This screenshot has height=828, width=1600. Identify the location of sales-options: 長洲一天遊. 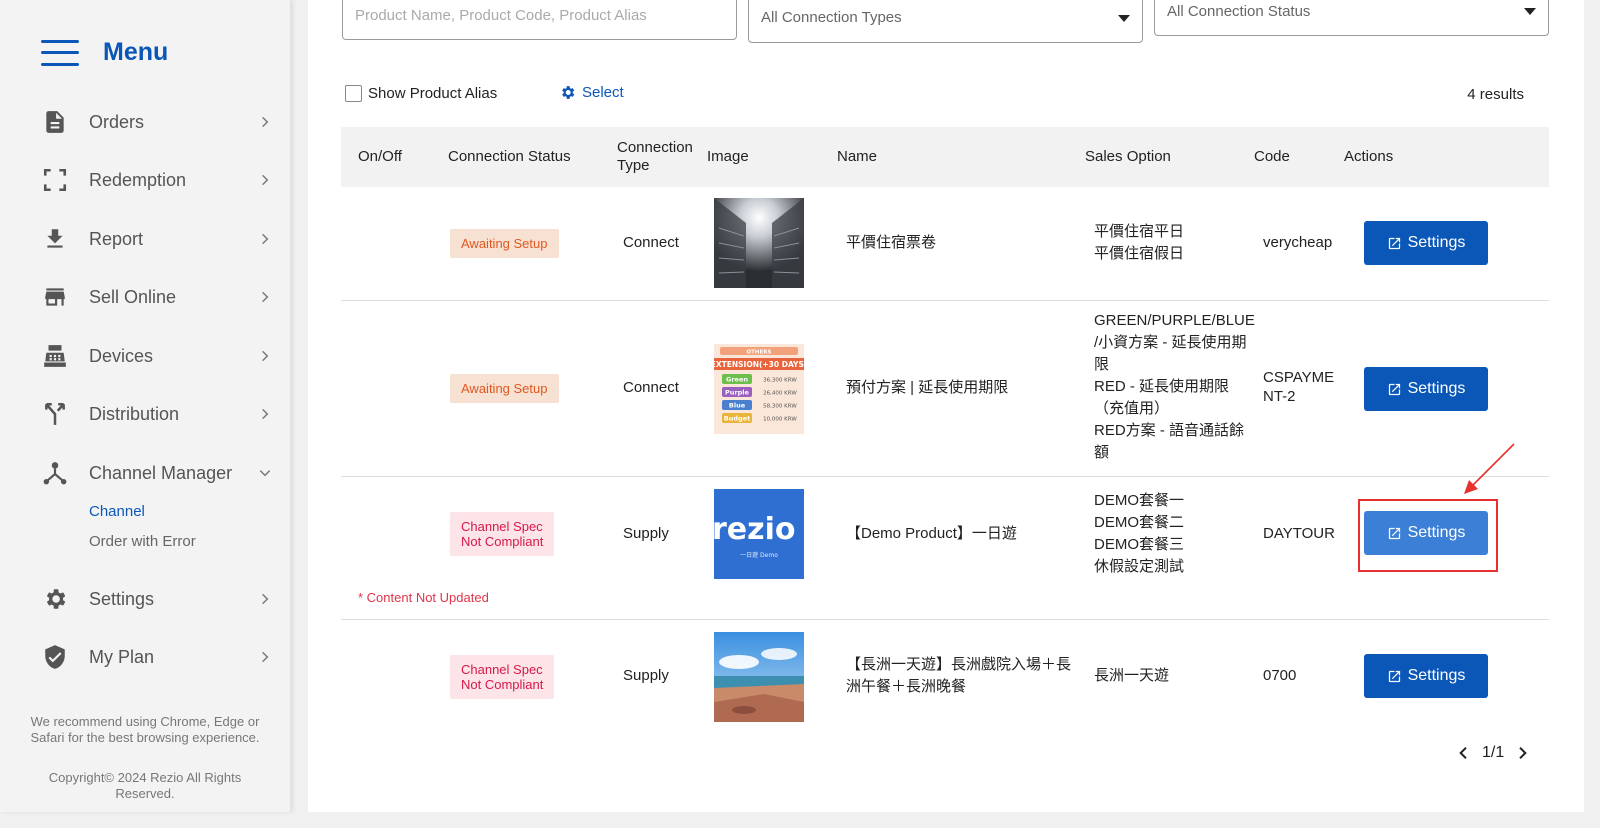
(1131, 676).